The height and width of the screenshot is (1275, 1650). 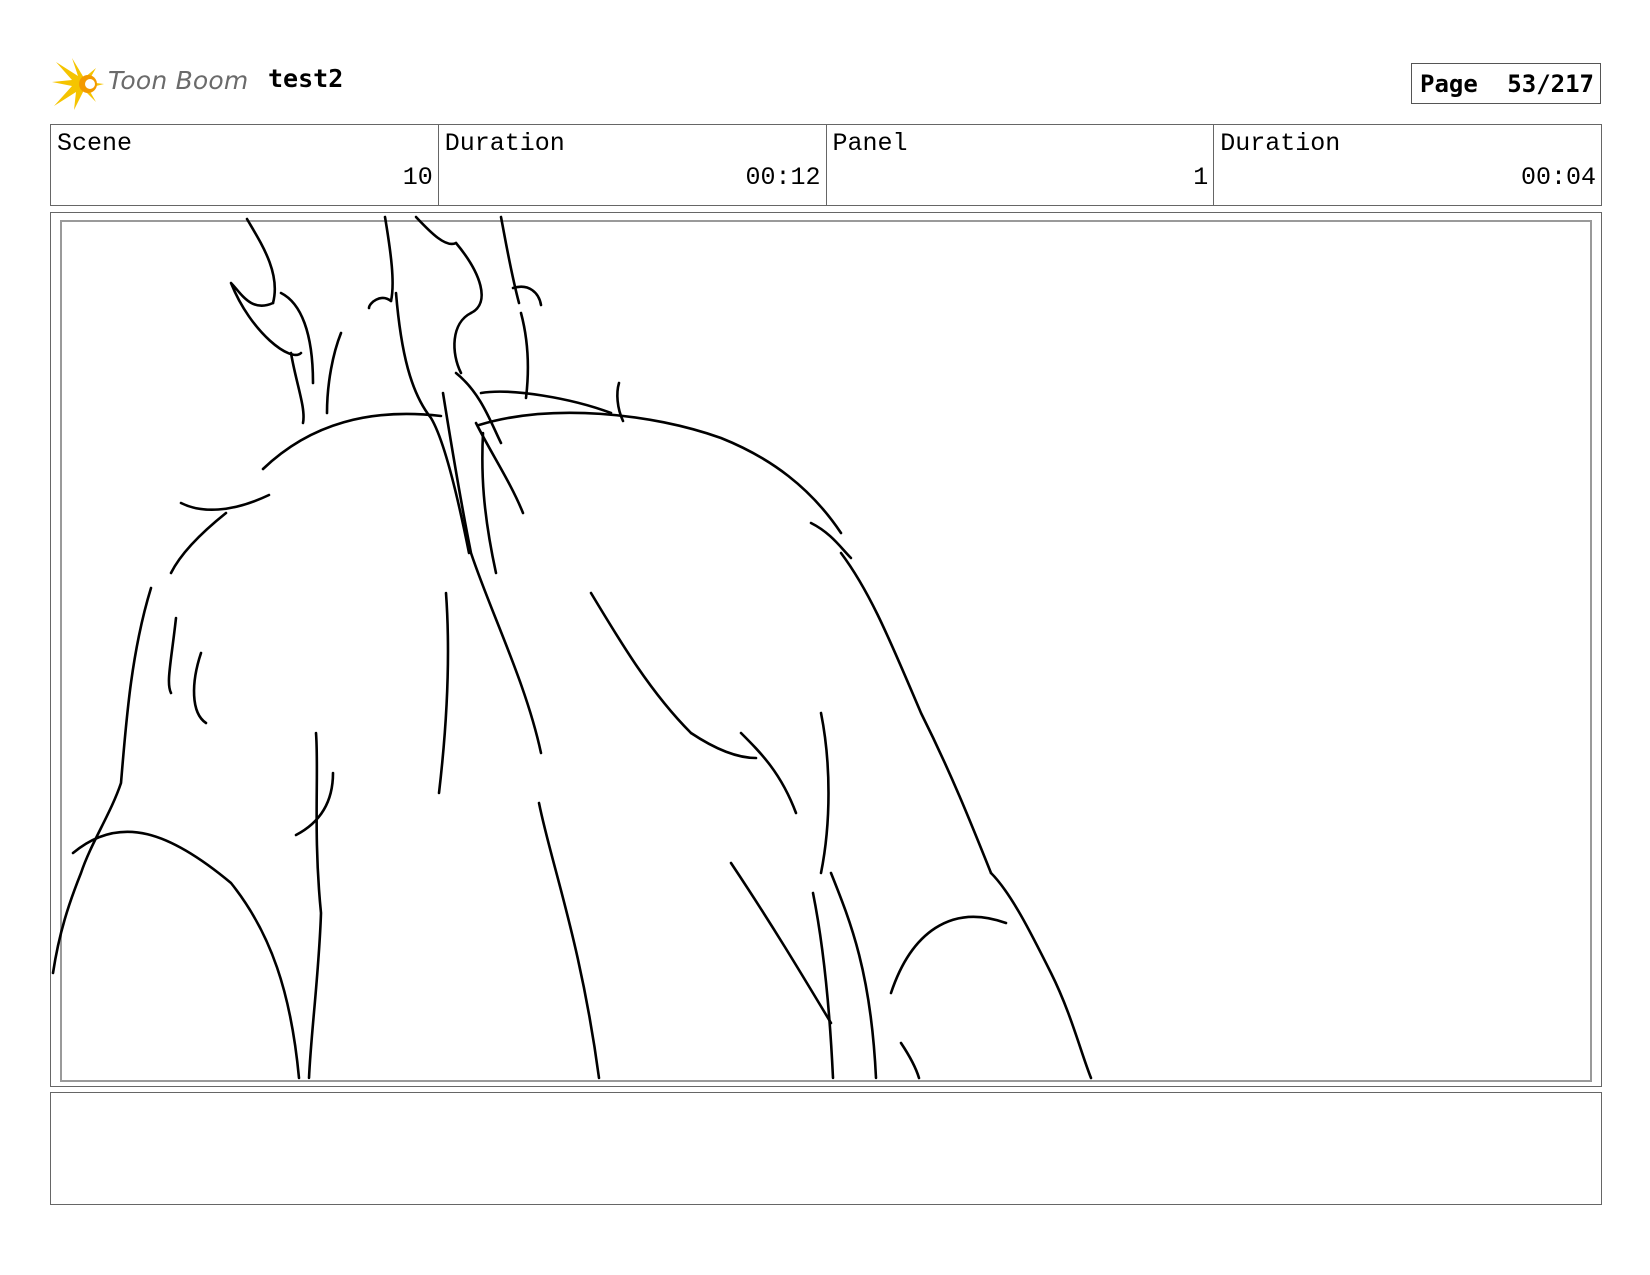 What do you see at coordinates (1506, 83) in the screenshot?
I see `page-indicator: Page 53/217` at bounding box center [1506, 83].